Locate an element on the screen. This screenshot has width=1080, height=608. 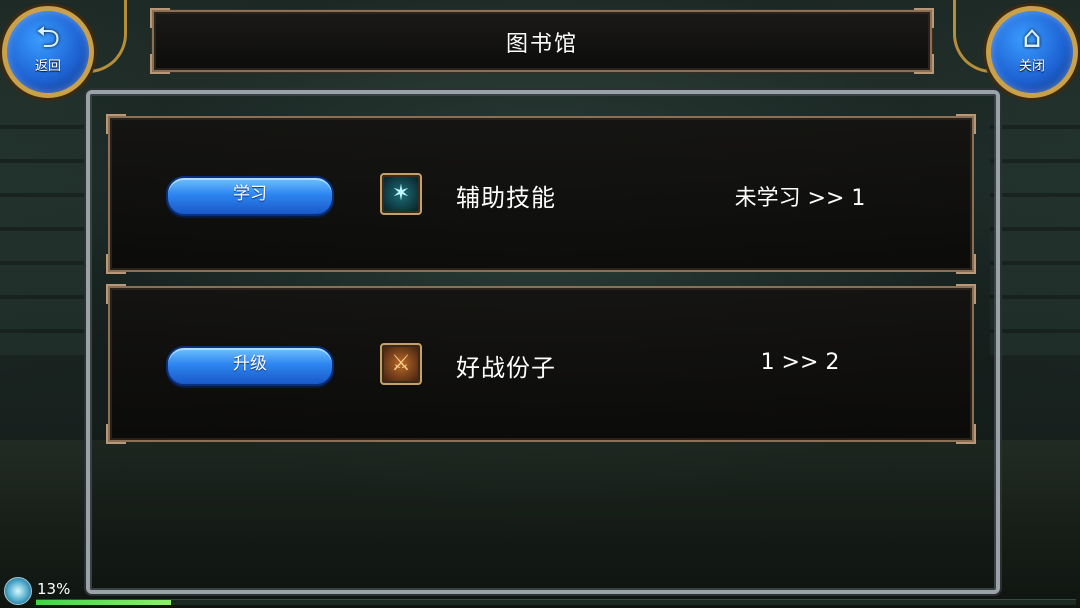
skill-name: 辅助技能 is located at coordinates (506, 198).